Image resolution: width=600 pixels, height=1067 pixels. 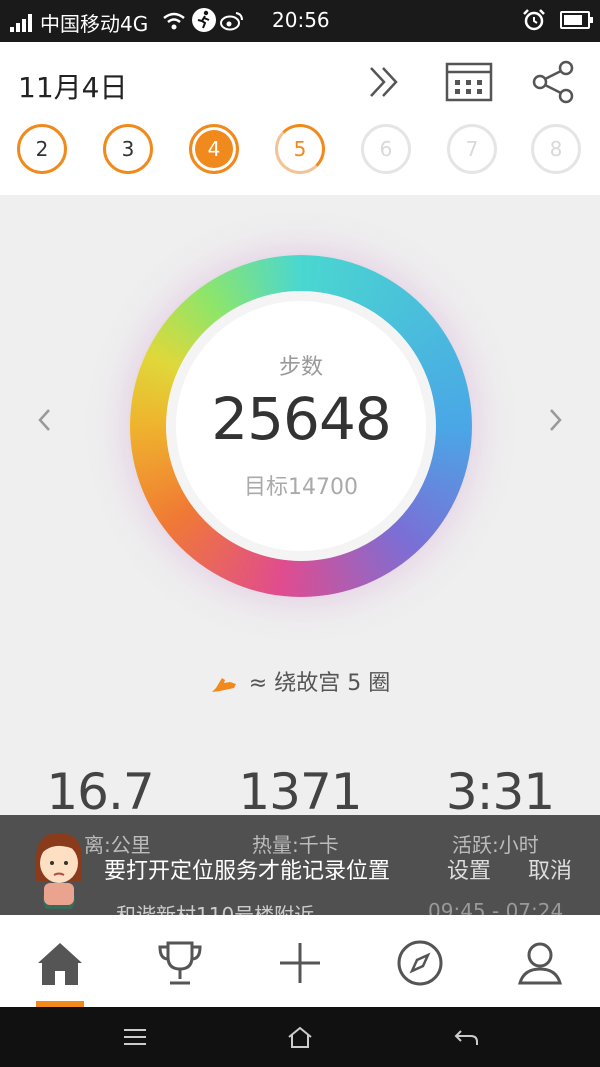 I want to click on tab-achievements, so click(x=180, y=963).